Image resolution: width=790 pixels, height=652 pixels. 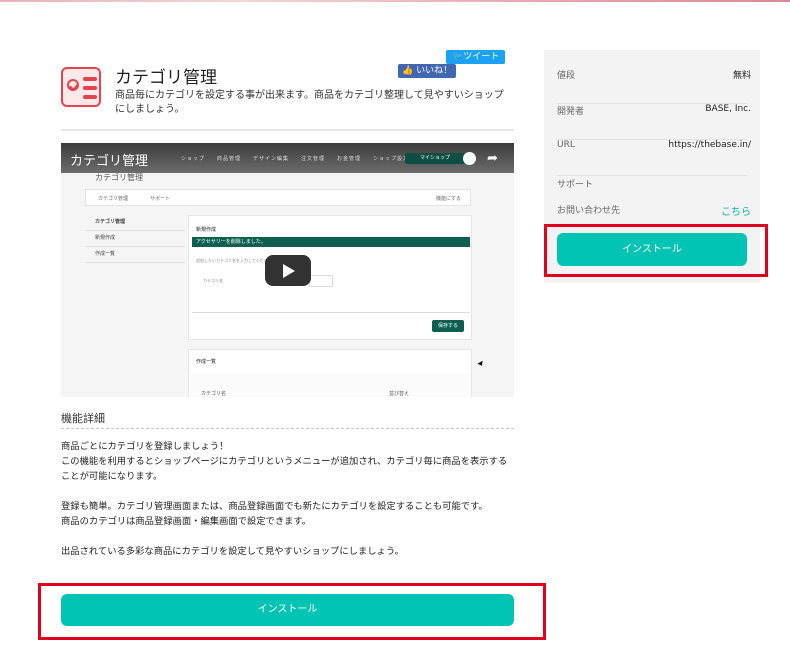 I want to click on contact-row: お問い合わせ先 こちら, so click(x=654, y=210).